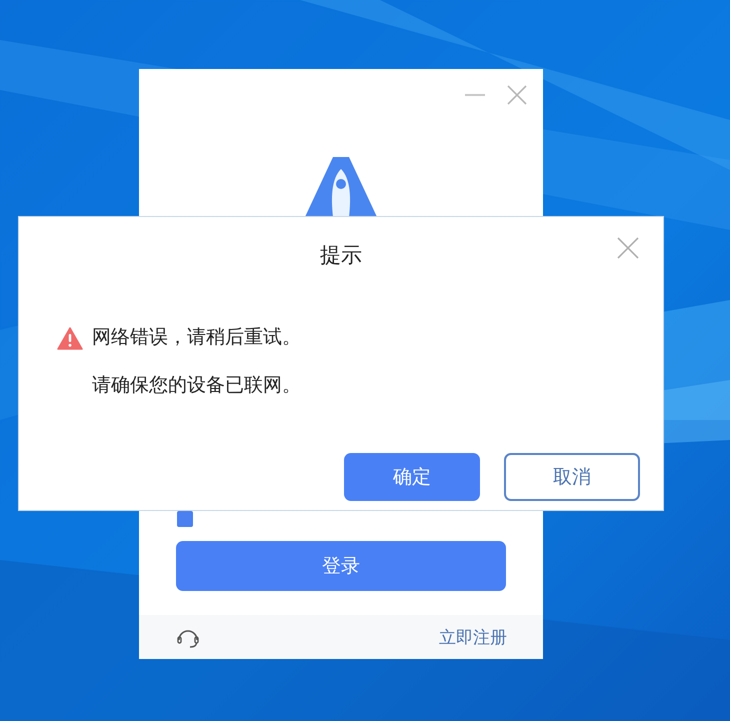  Describe the element at coordinates (341, 256) in the screenshot. I see `dialog-title: 提示` at that location.